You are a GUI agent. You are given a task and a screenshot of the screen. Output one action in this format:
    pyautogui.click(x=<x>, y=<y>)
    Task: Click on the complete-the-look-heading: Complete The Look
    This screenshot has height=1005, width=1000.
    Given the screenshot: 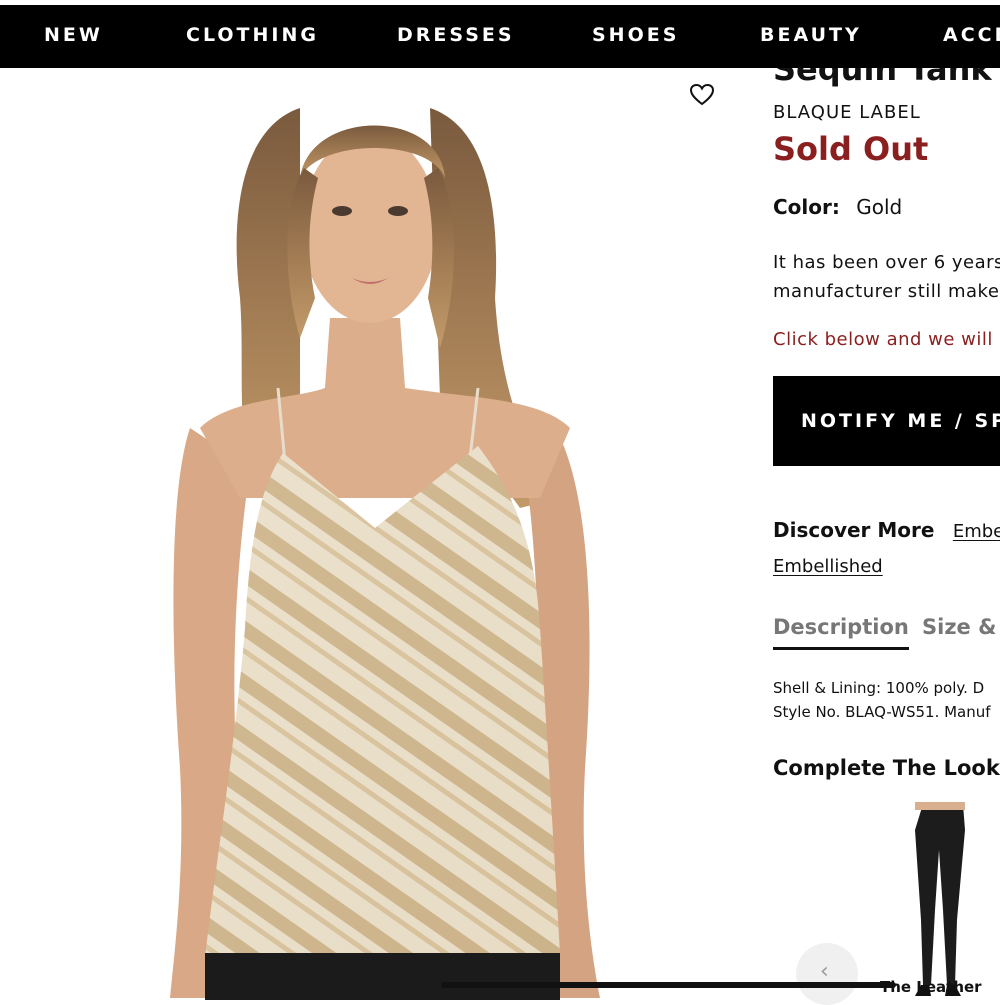 What is the action you would take?
    pyautogui.click(x=886, y=768)
    